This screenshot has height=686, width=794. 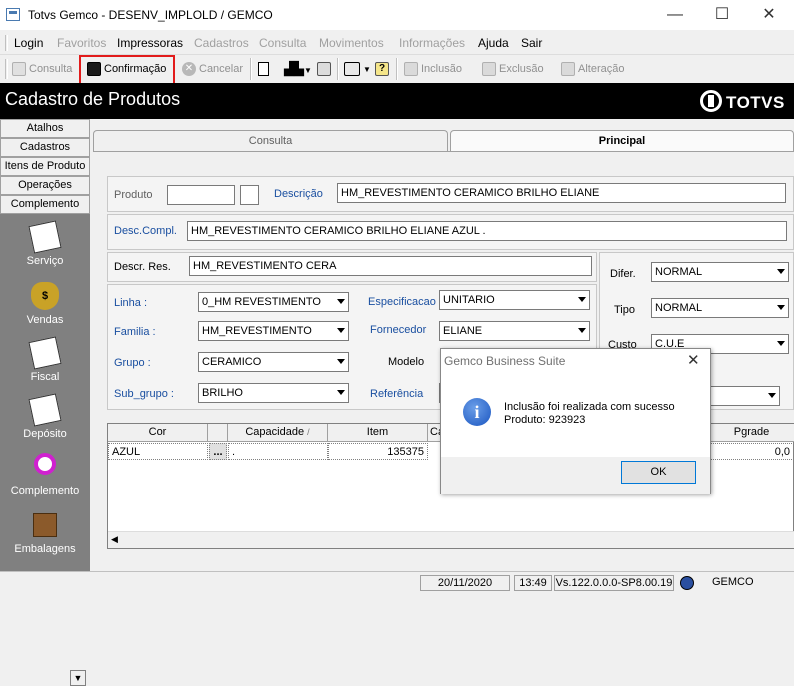 What do you see at coordinates (451, 539) in the screenshot?
I see `grid-horizontal-scrollbar: ◀` at bounding box center [451, 539].